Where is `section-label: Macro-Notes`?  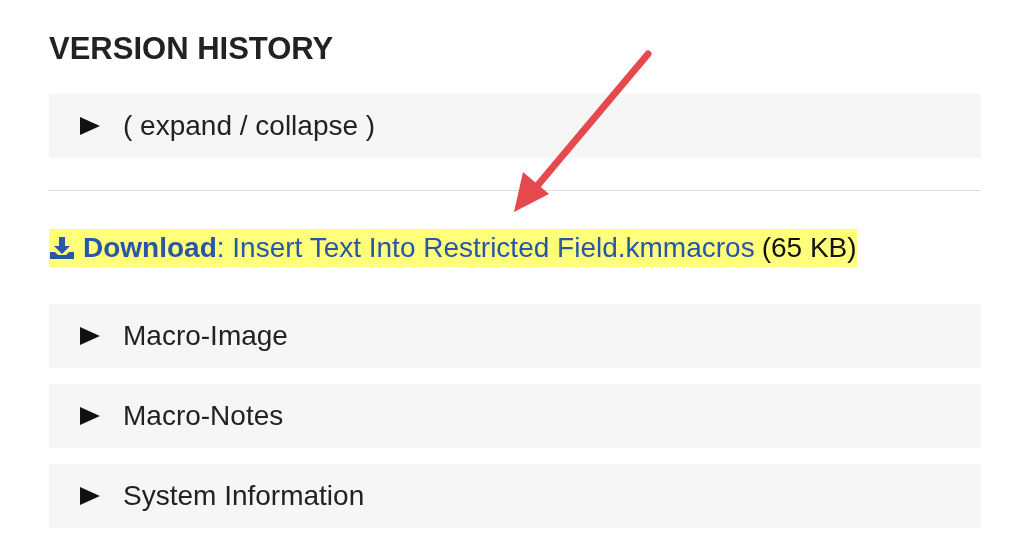 section-label: Macro-Notes is located at coordinates (203, 416).